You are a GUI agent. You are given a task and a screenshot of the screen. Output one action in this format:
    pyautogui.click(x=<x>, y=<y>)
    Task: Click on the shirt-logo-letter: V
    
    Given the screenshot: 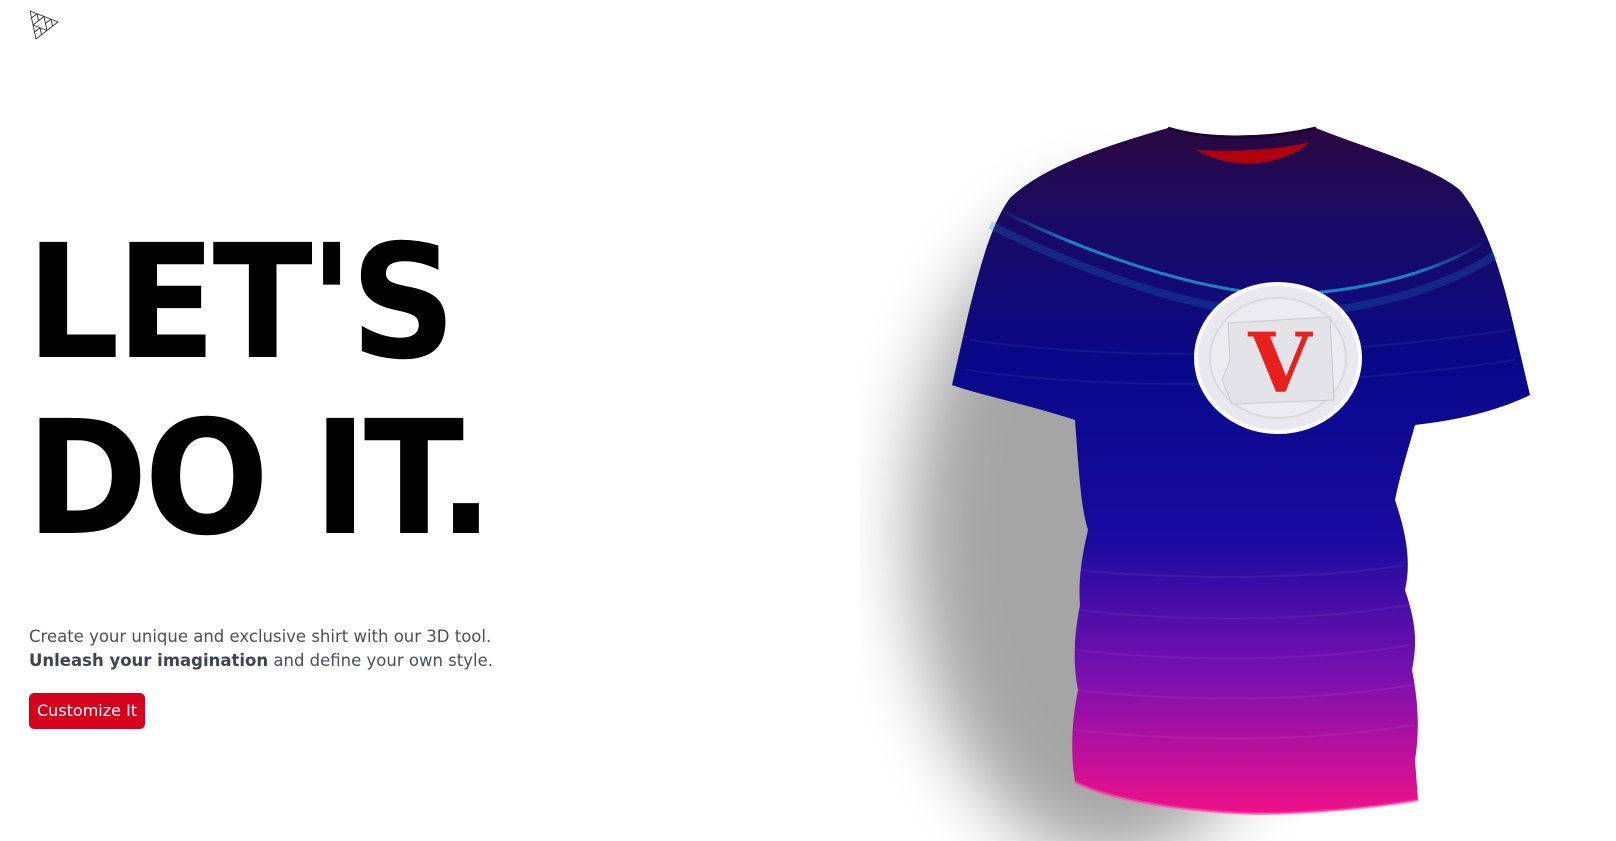 What is the action you would take?
    pyautogui.click(x=1280, y=364)
    